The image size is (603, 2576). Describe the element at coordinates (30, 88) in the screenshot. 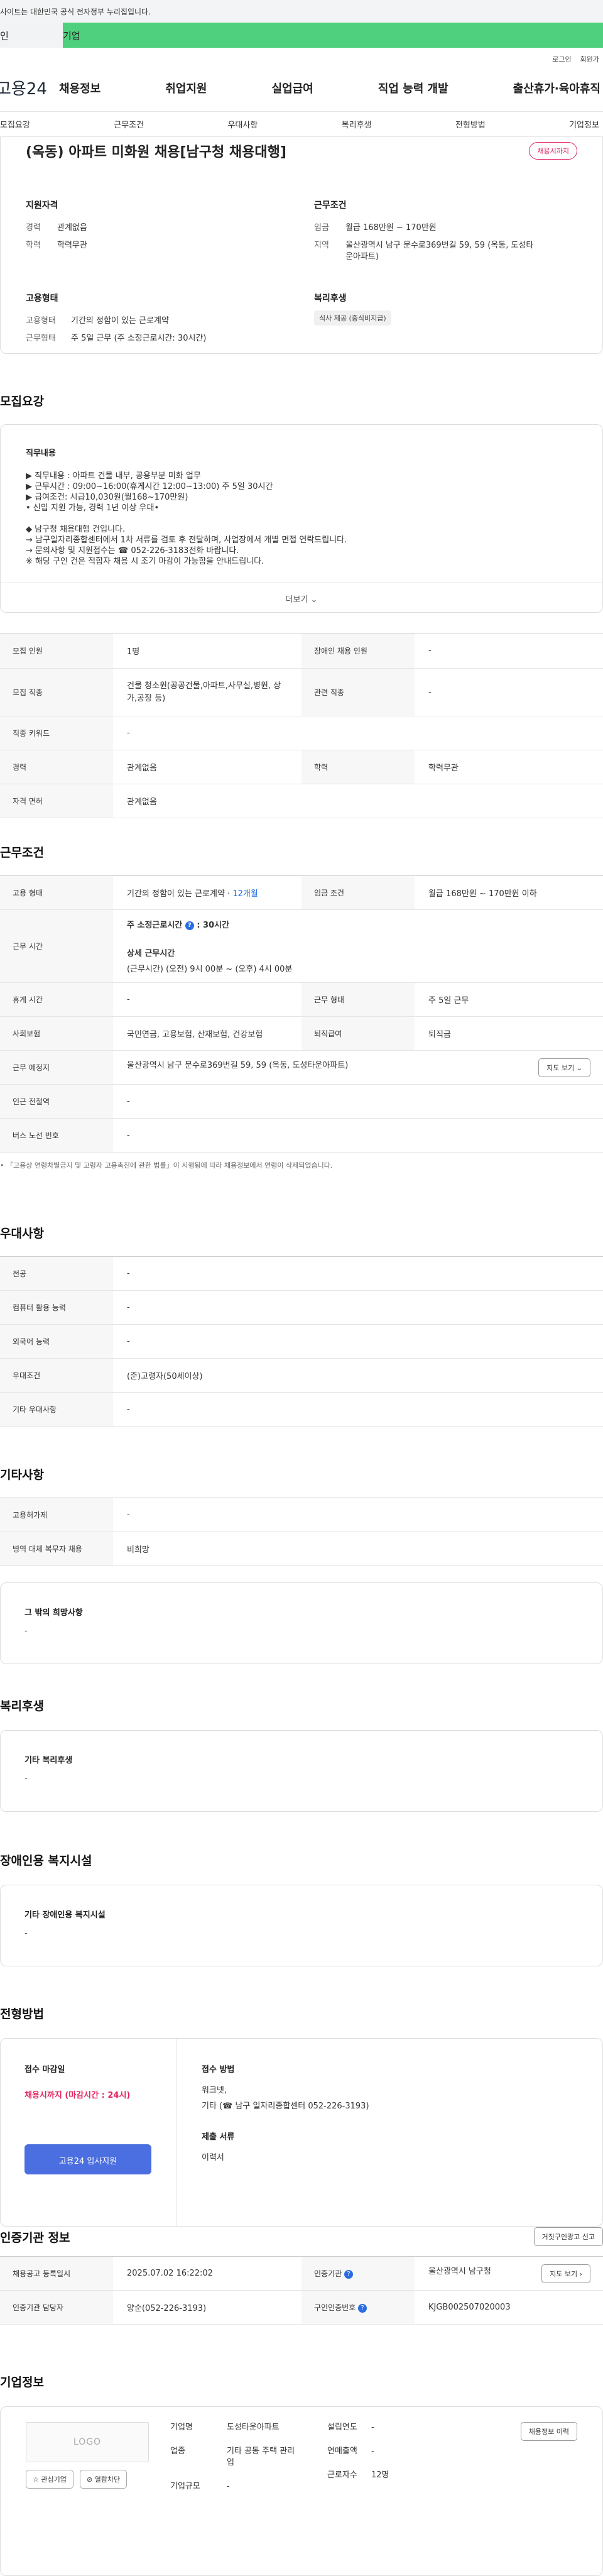

I see `site-logo: 고용24` at that location.